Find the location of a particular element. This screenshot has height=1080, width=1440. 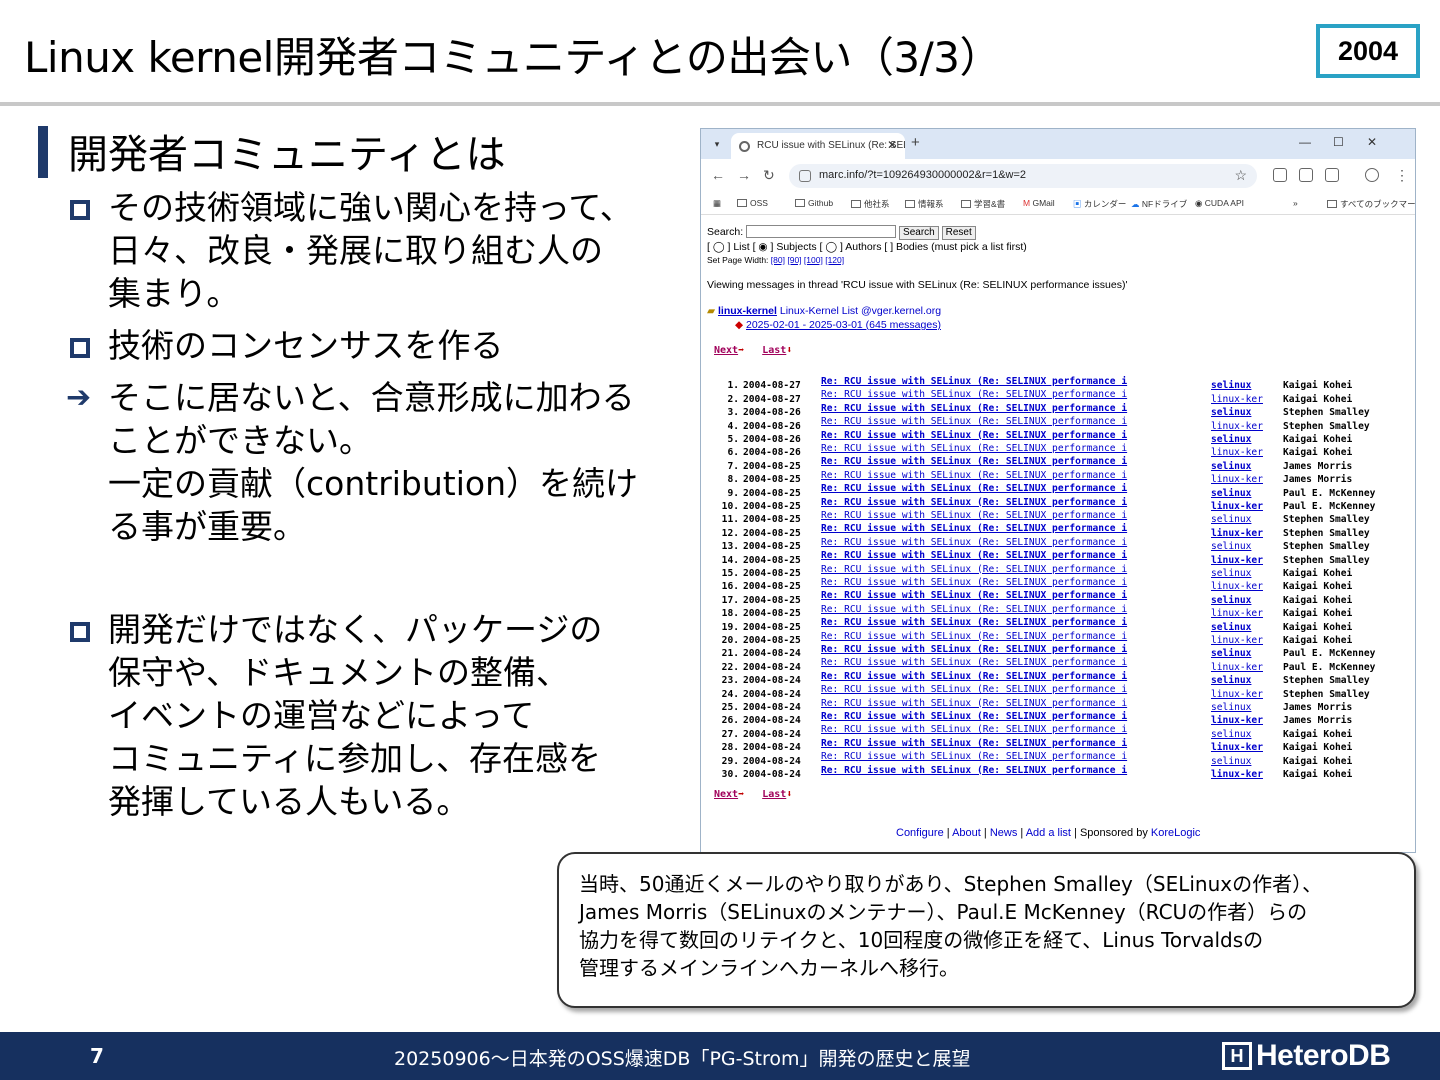

apps-grid-icon: ▦ is located at coordinates (717, 203).